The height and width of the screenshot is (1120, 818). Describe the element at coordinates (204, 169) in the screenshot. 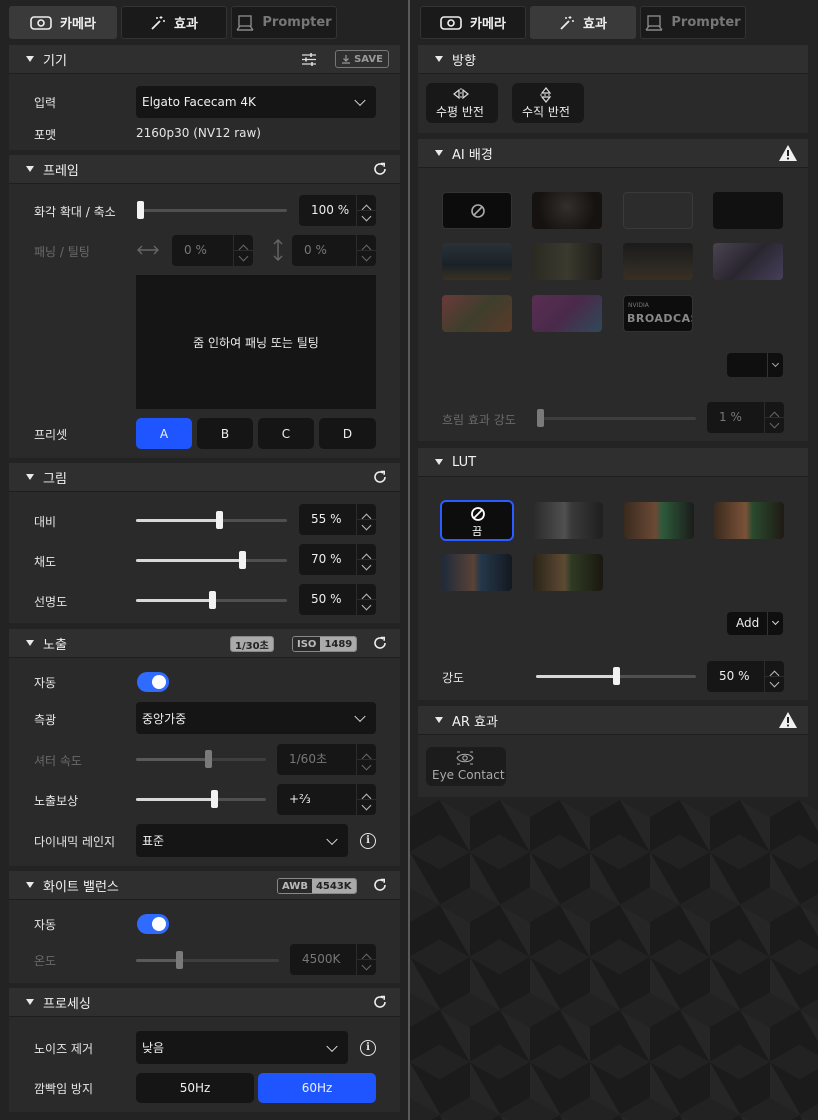

I see `frame-header: 프레임` at that location.